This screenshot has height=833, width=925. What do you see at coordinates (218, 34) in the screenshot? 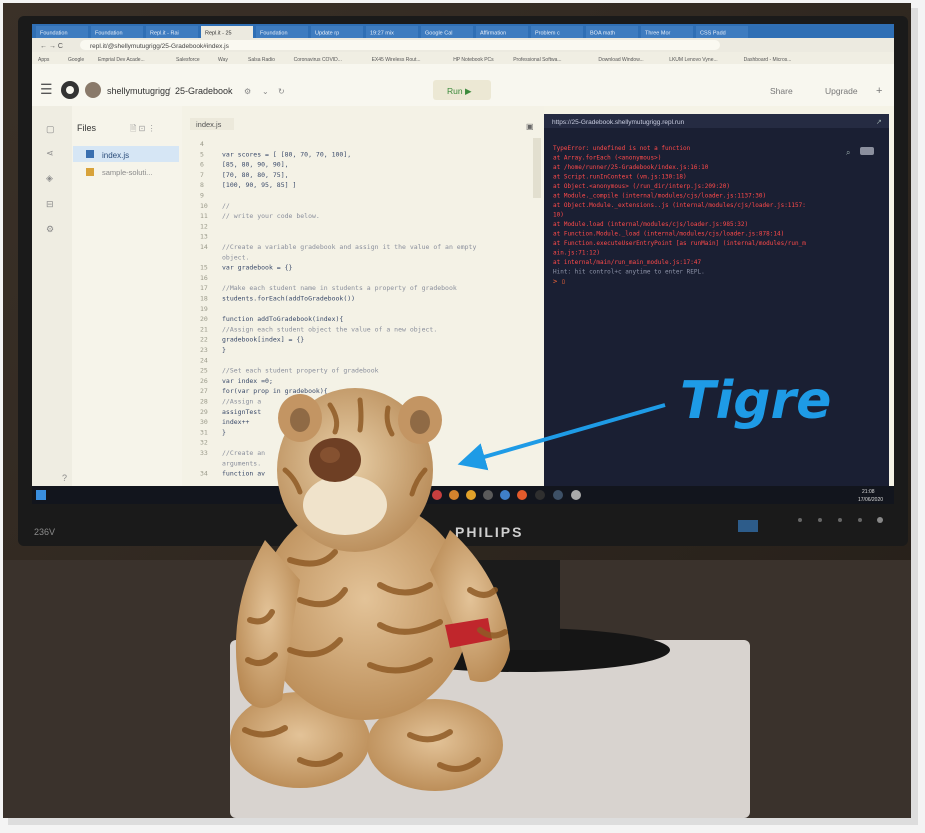
I see `browser-tab-label: Repl.it - 25` at bounding box center [218, 34].